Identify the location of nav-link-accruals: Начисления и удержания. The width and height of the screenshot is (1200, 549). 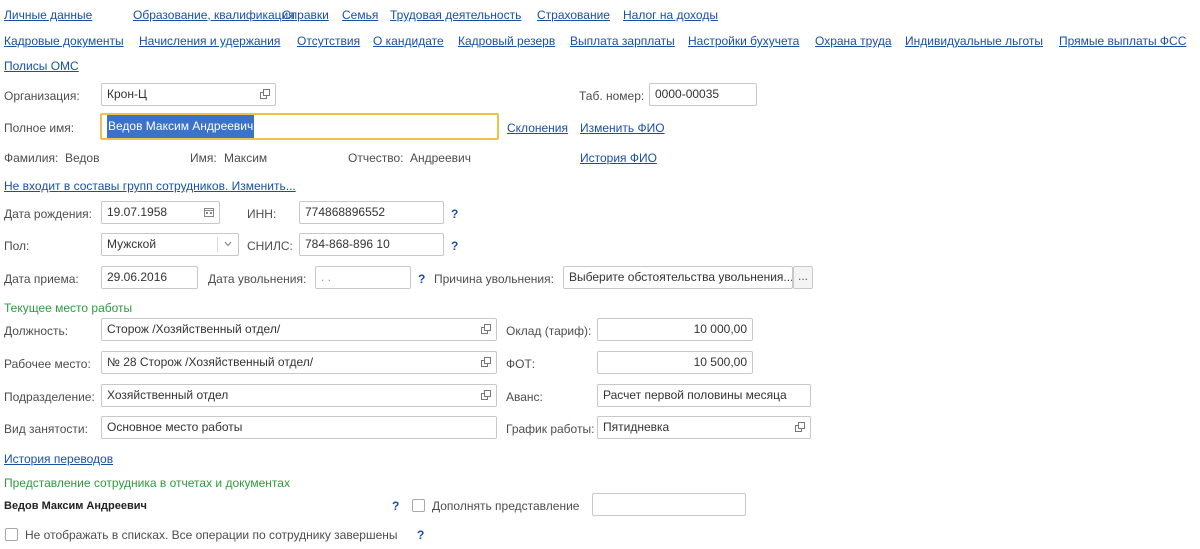
(209, 41).